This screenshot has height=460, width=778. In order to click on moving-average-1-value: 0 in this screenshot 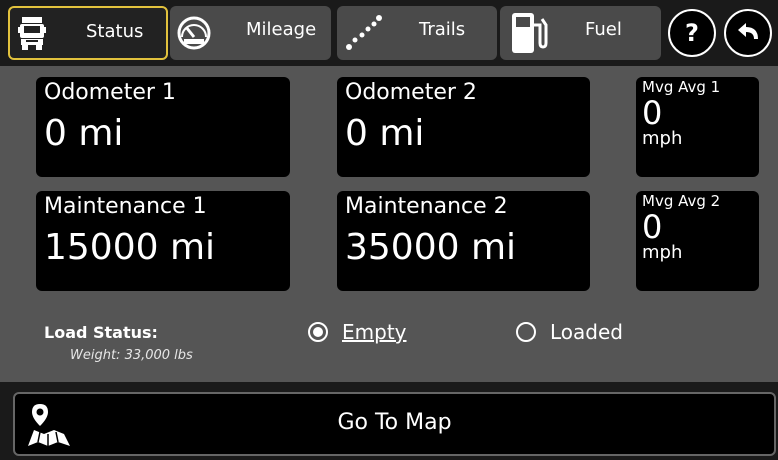, I will do `click(652, 113)`.